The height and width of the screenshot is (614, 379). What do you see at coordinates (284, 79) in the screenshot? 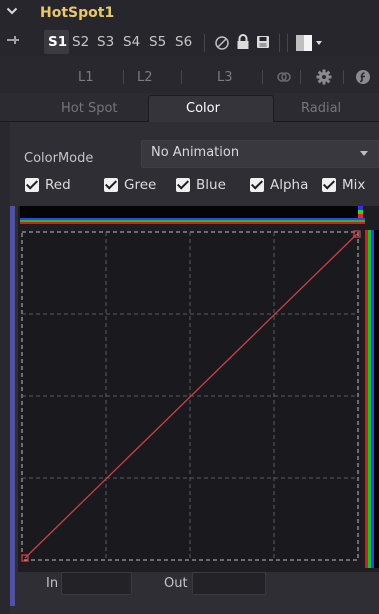
I see `link-icon` at bounding box center [284, 79].